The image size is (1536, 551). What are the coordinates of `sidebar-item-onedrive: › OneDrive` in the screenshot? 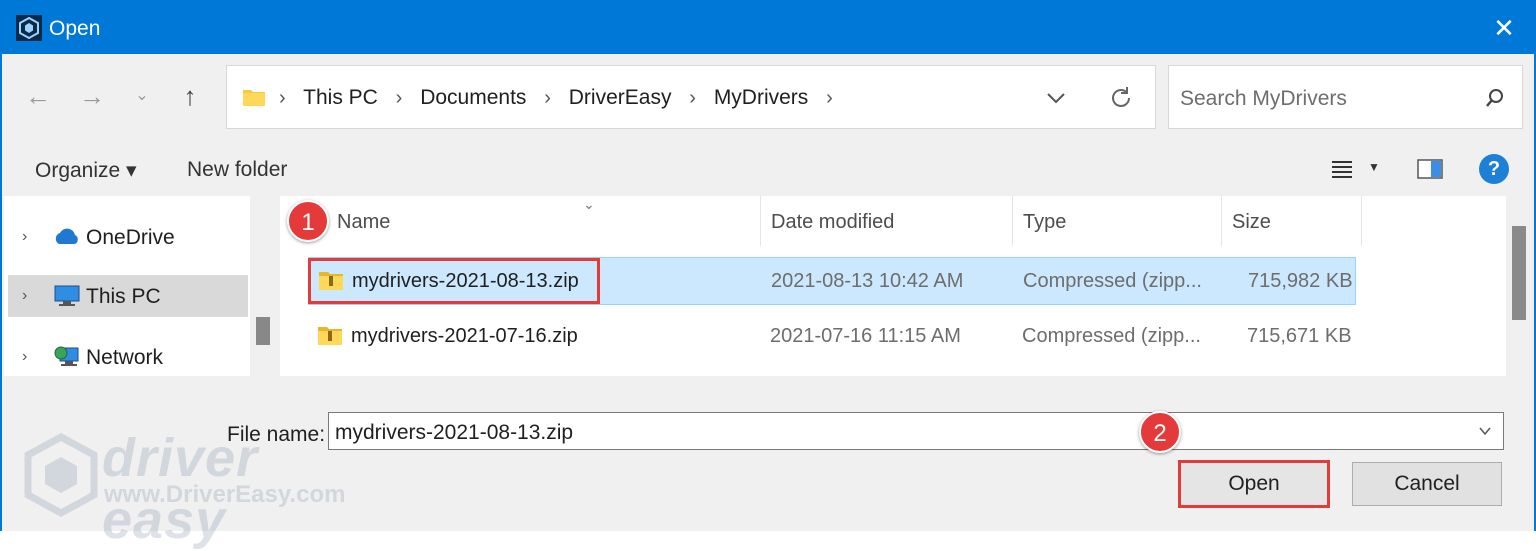 It's located at (128, 237).